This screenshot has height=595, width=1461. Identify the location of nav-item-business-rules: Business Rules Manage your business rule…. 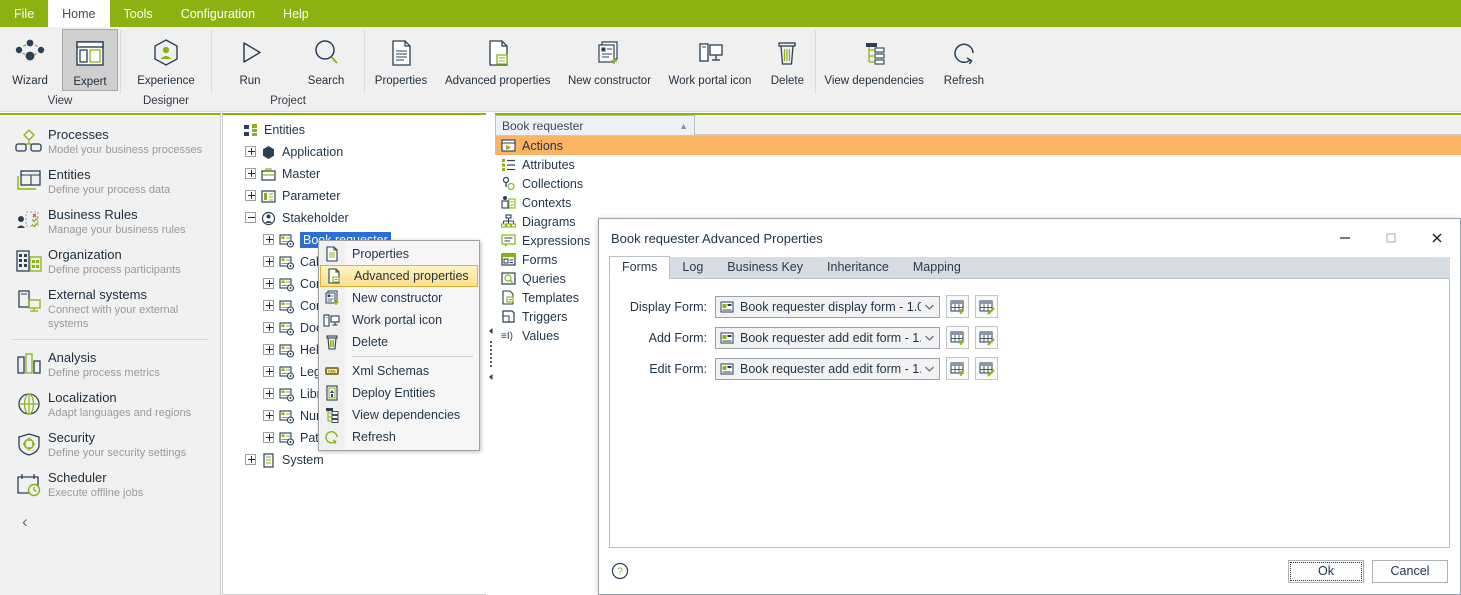
(110, 221).